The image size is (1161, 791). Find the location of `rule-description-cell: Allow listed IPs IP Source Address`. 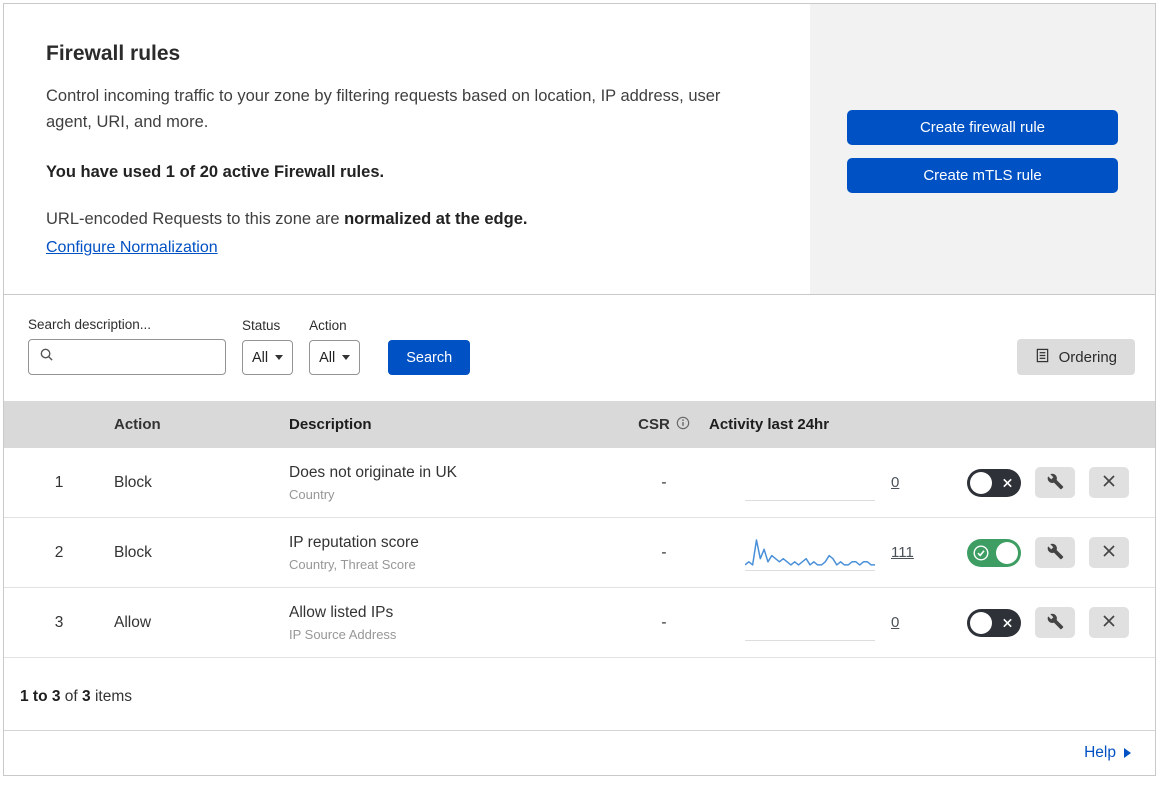

rule-description-cell: Allow listed IPs IP Source Address is located at coordinates (454, 623).